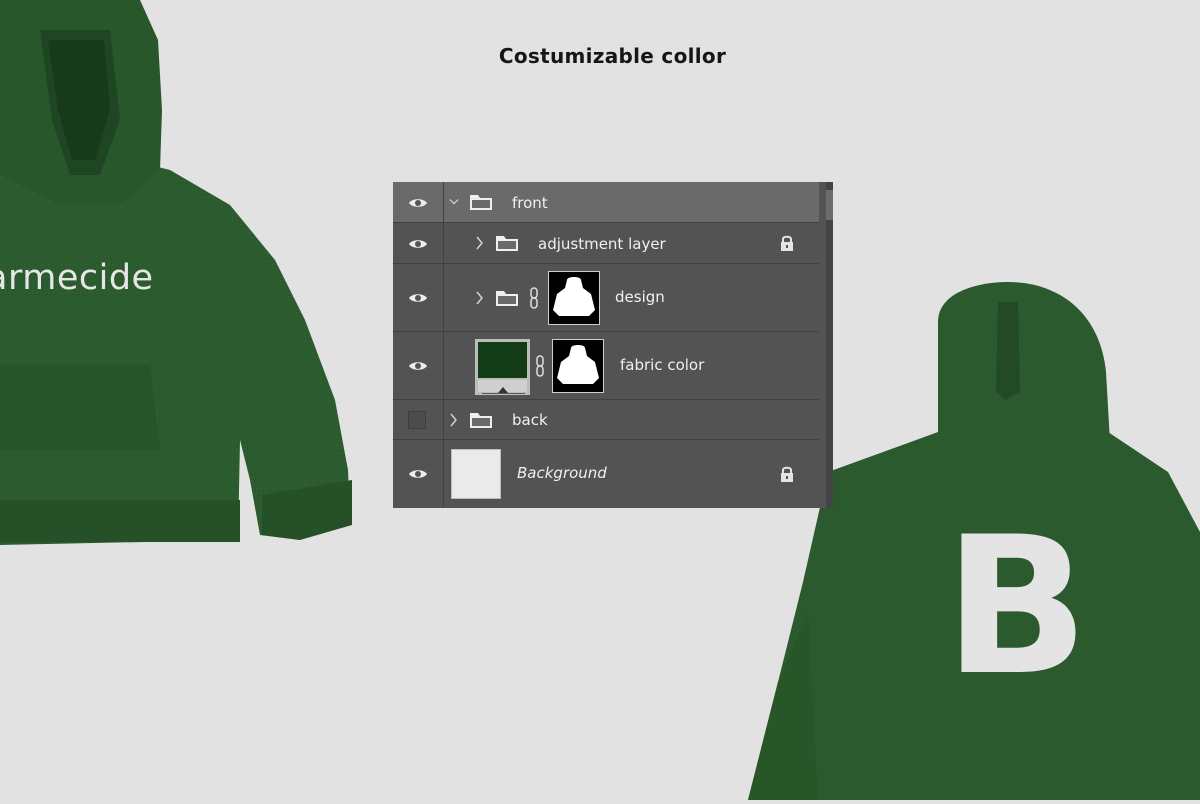 The image size is (1200, 804). What do you see at coordinates (503, 390) in the screenshot?
I see `triangle-indicator-icon` at bounding box center [503, 390].